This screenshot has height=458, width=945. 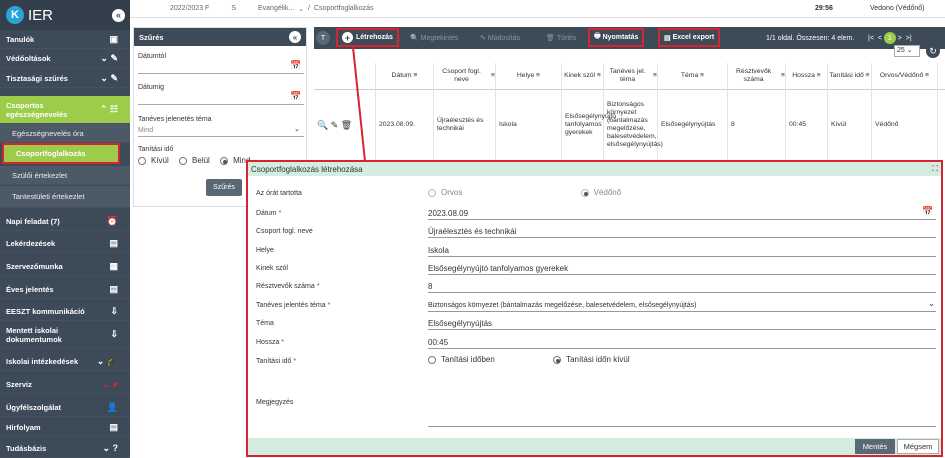 I want to click on note-textarea, so click(x=682, y=406).